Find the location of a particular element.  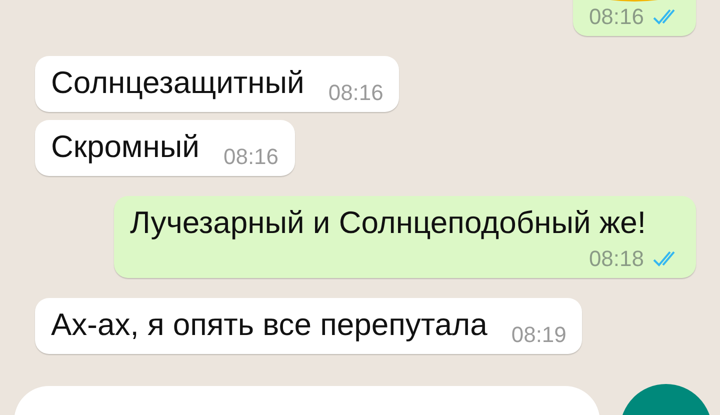

message-text: Ах-ах, я опять все перепутала is located at coordinates (269, 325).